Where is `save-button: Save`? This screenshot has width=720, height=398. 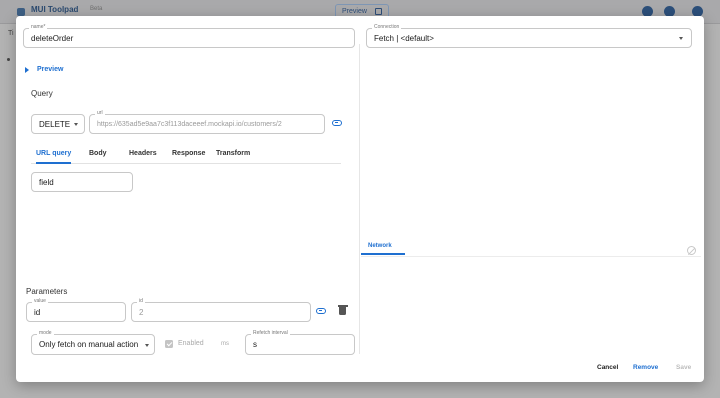 save-button: Save is located at coordinates (683, 367).